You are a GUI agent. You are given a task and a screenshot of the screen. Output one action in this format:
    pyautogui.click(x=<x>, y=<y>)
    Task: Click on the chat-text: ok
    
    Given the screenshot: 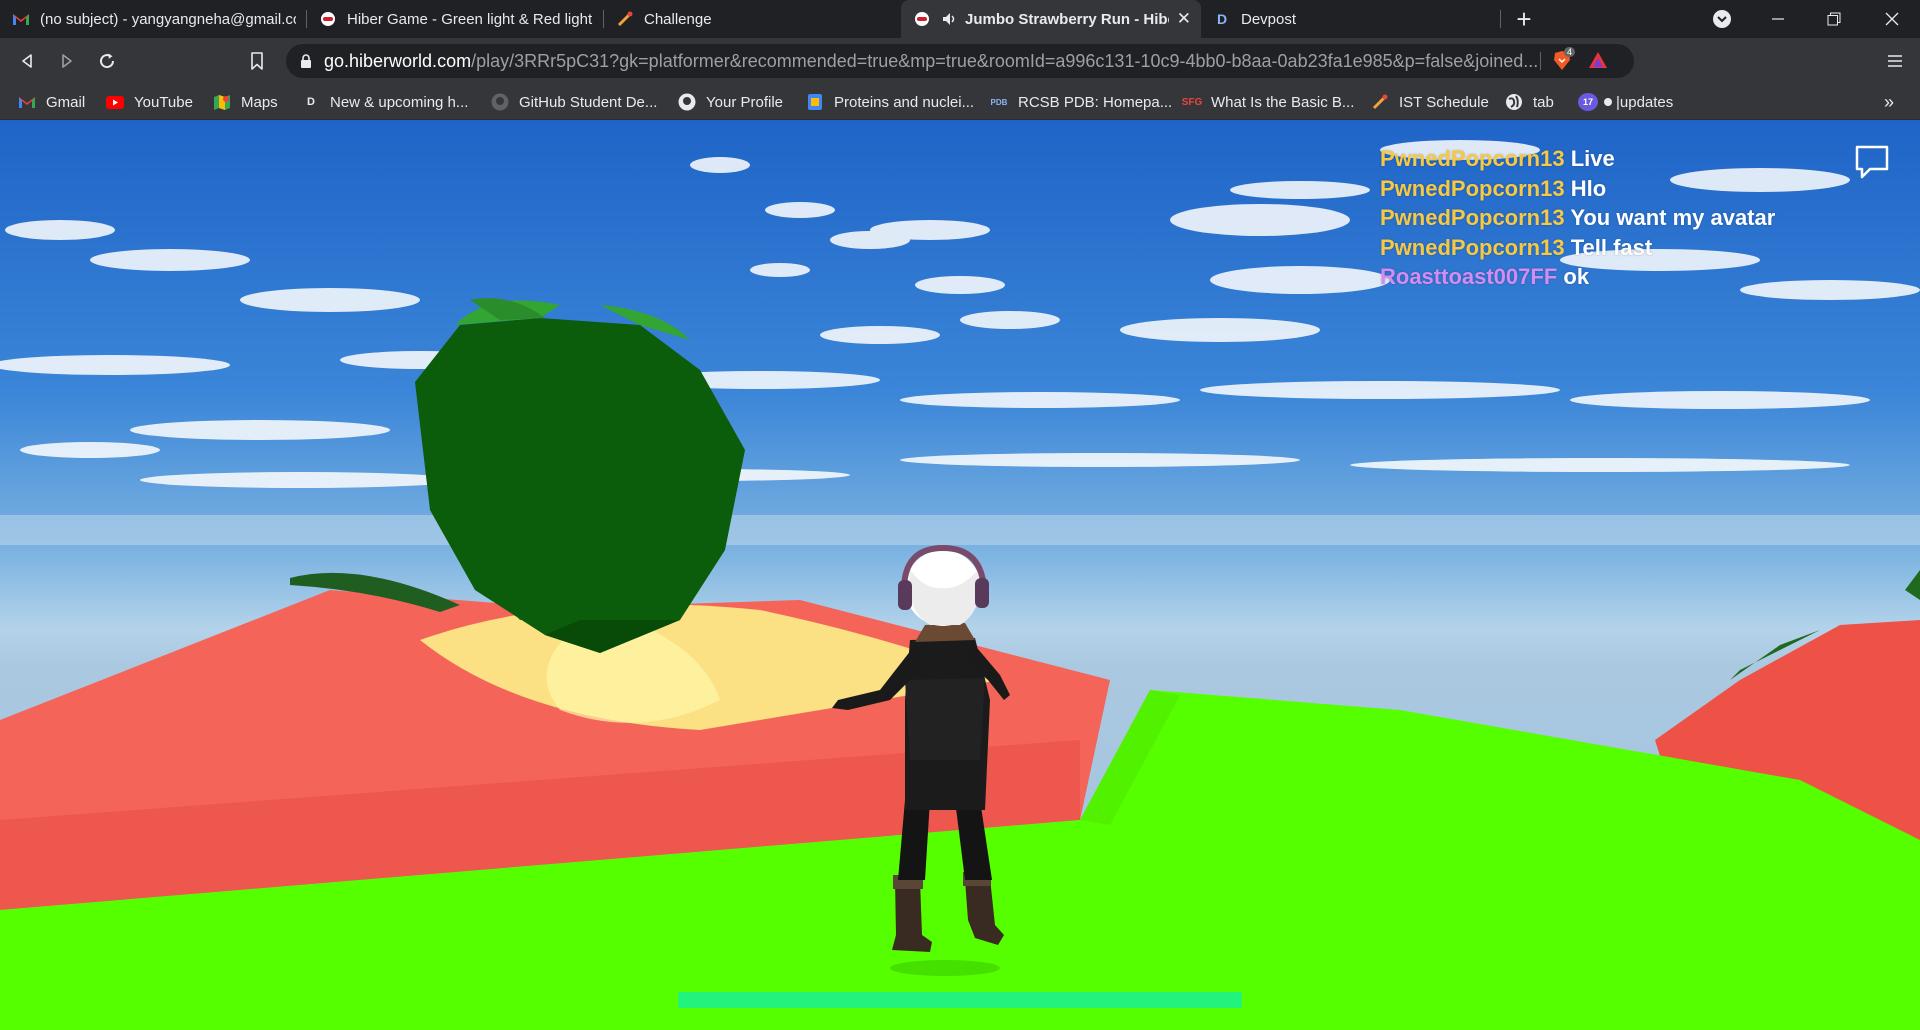 What is the action you would take?
    pyautogui.click(x=1576, y=276)
    